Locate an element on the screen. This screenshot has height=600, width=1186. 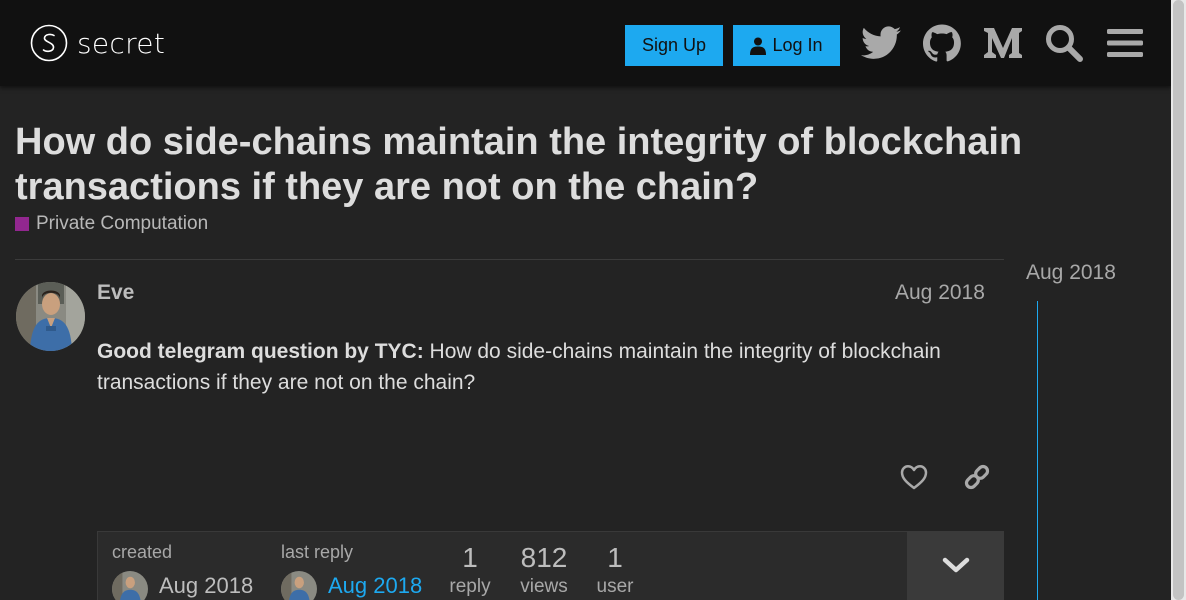
hamburger-menu-icon is located at coordinates (1125, 43).